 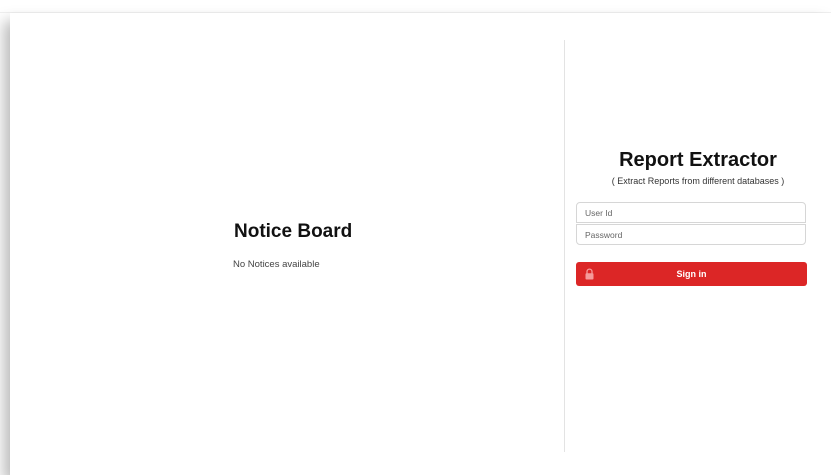 I want to click on app-title: Report Extractor, so click(x=698, y=160).